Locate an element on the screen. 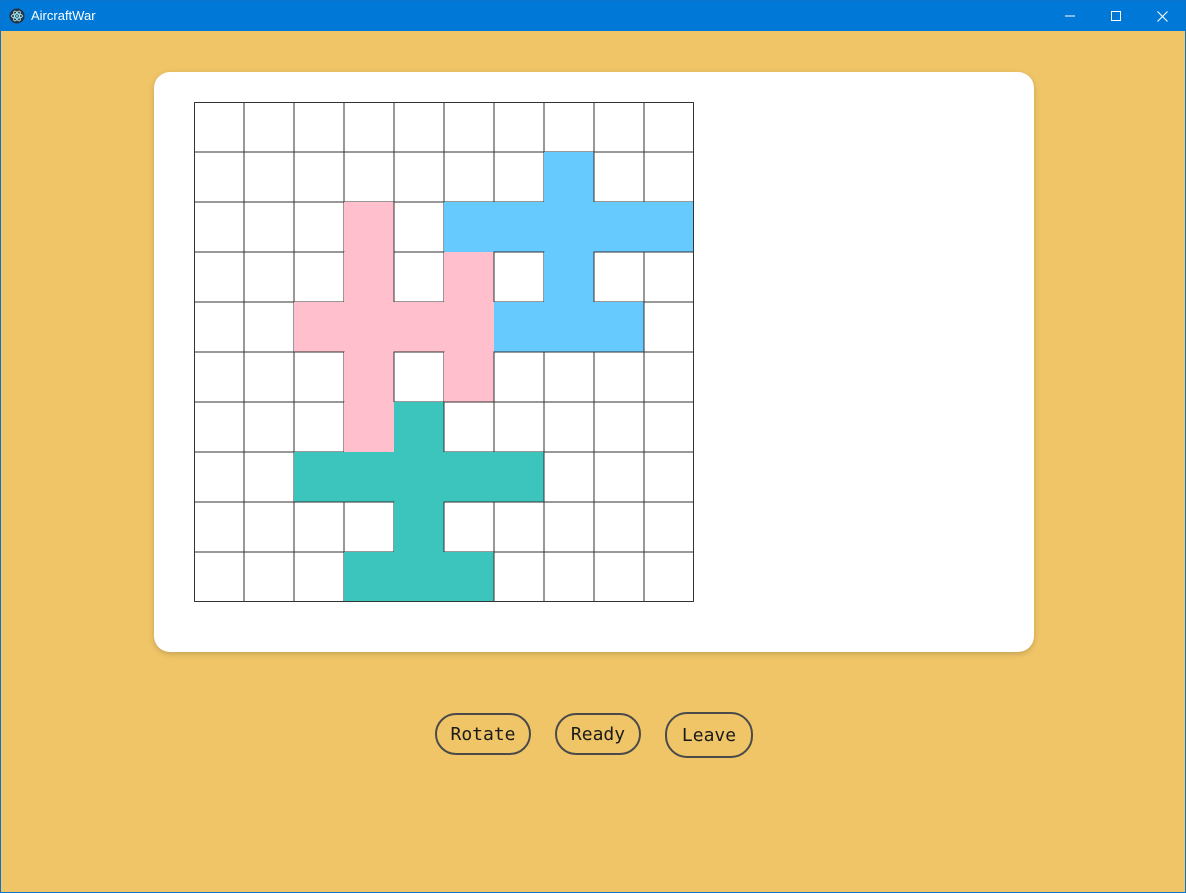 Image resolution: width=1186 pixels, height=893 pixels. ready-button: Ready is located at coordinates (598, 734).